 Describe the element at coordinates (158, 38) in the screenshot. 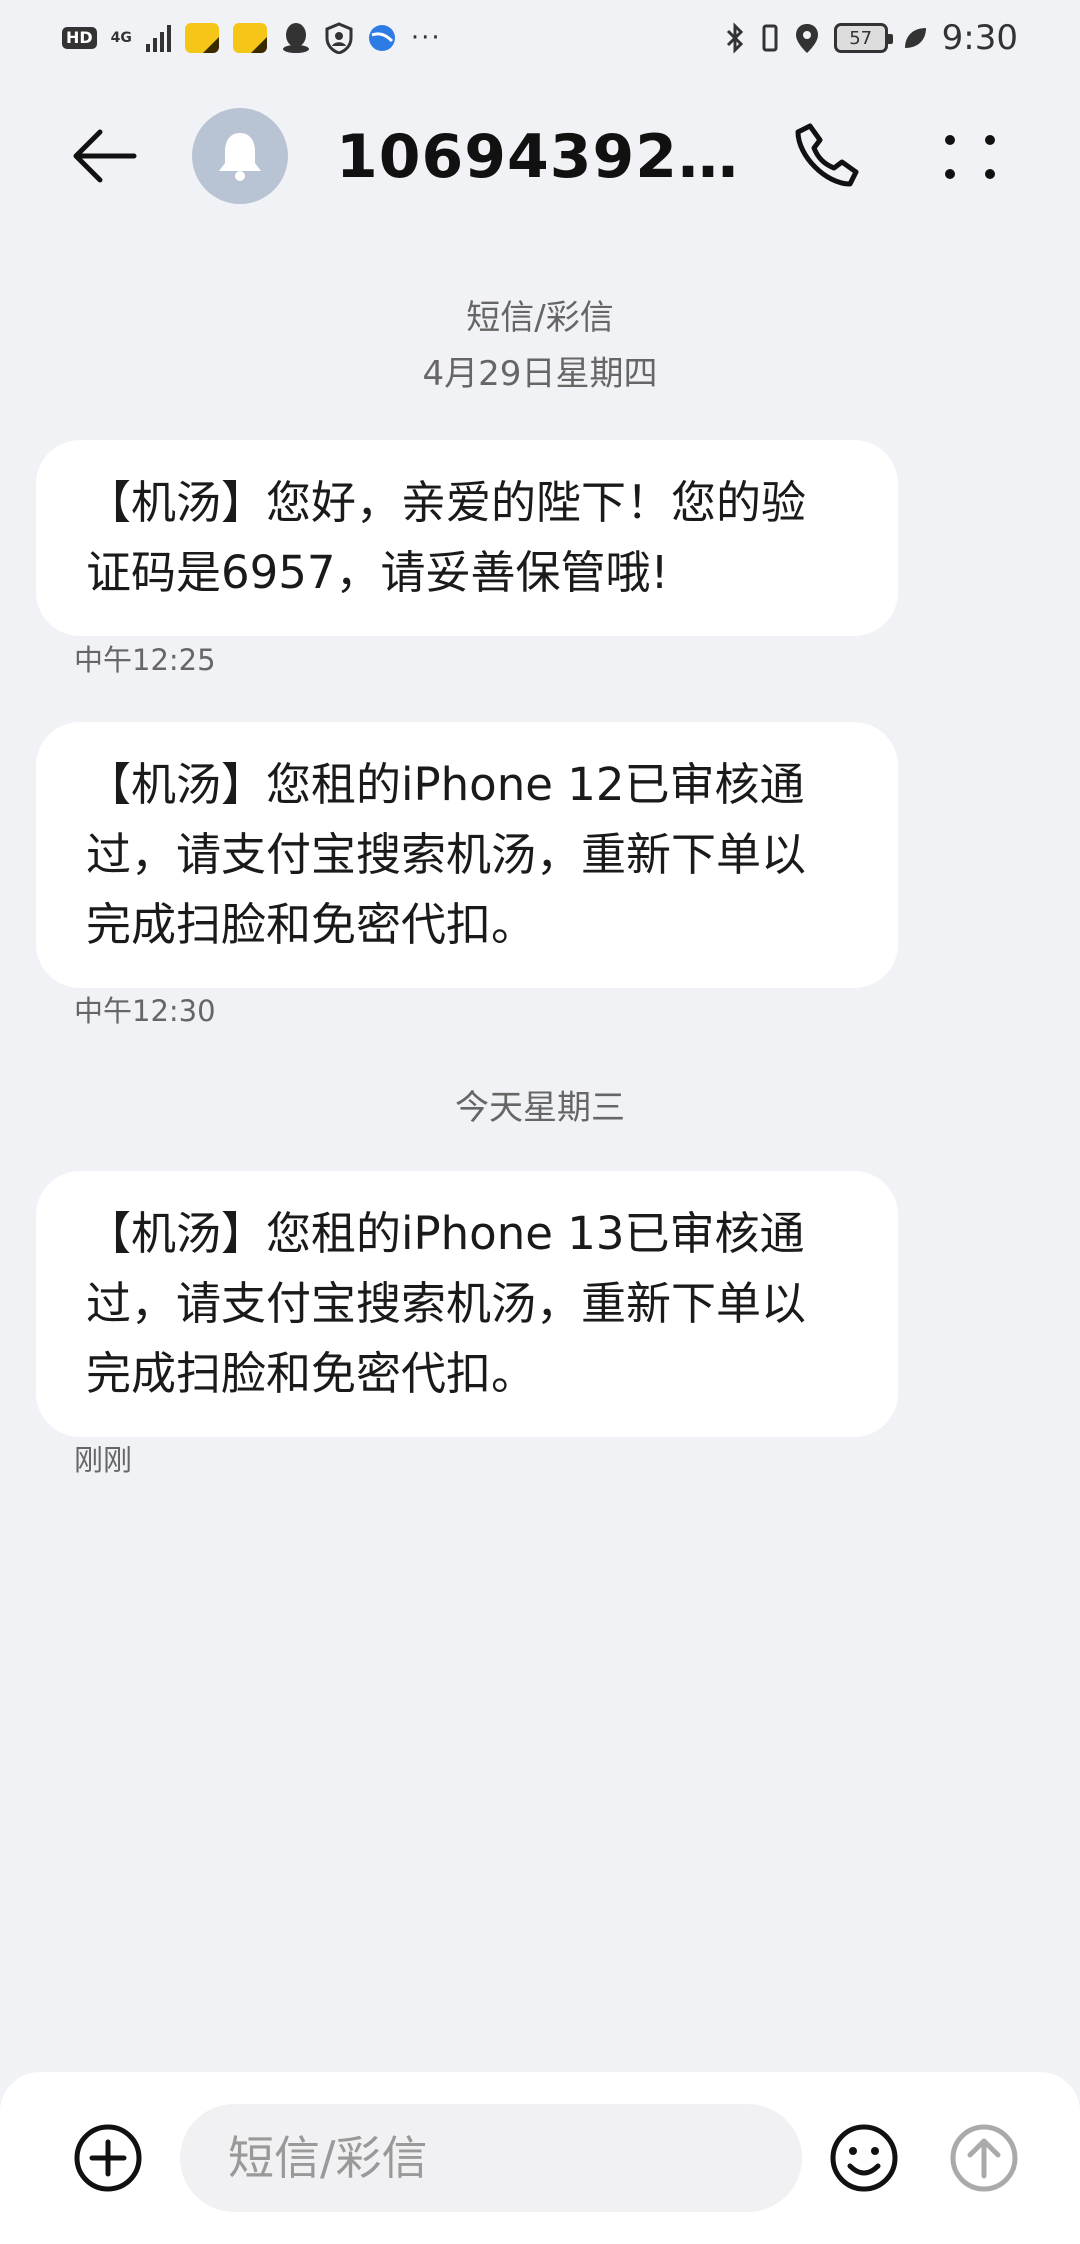

I see `signal-icon` at that location.